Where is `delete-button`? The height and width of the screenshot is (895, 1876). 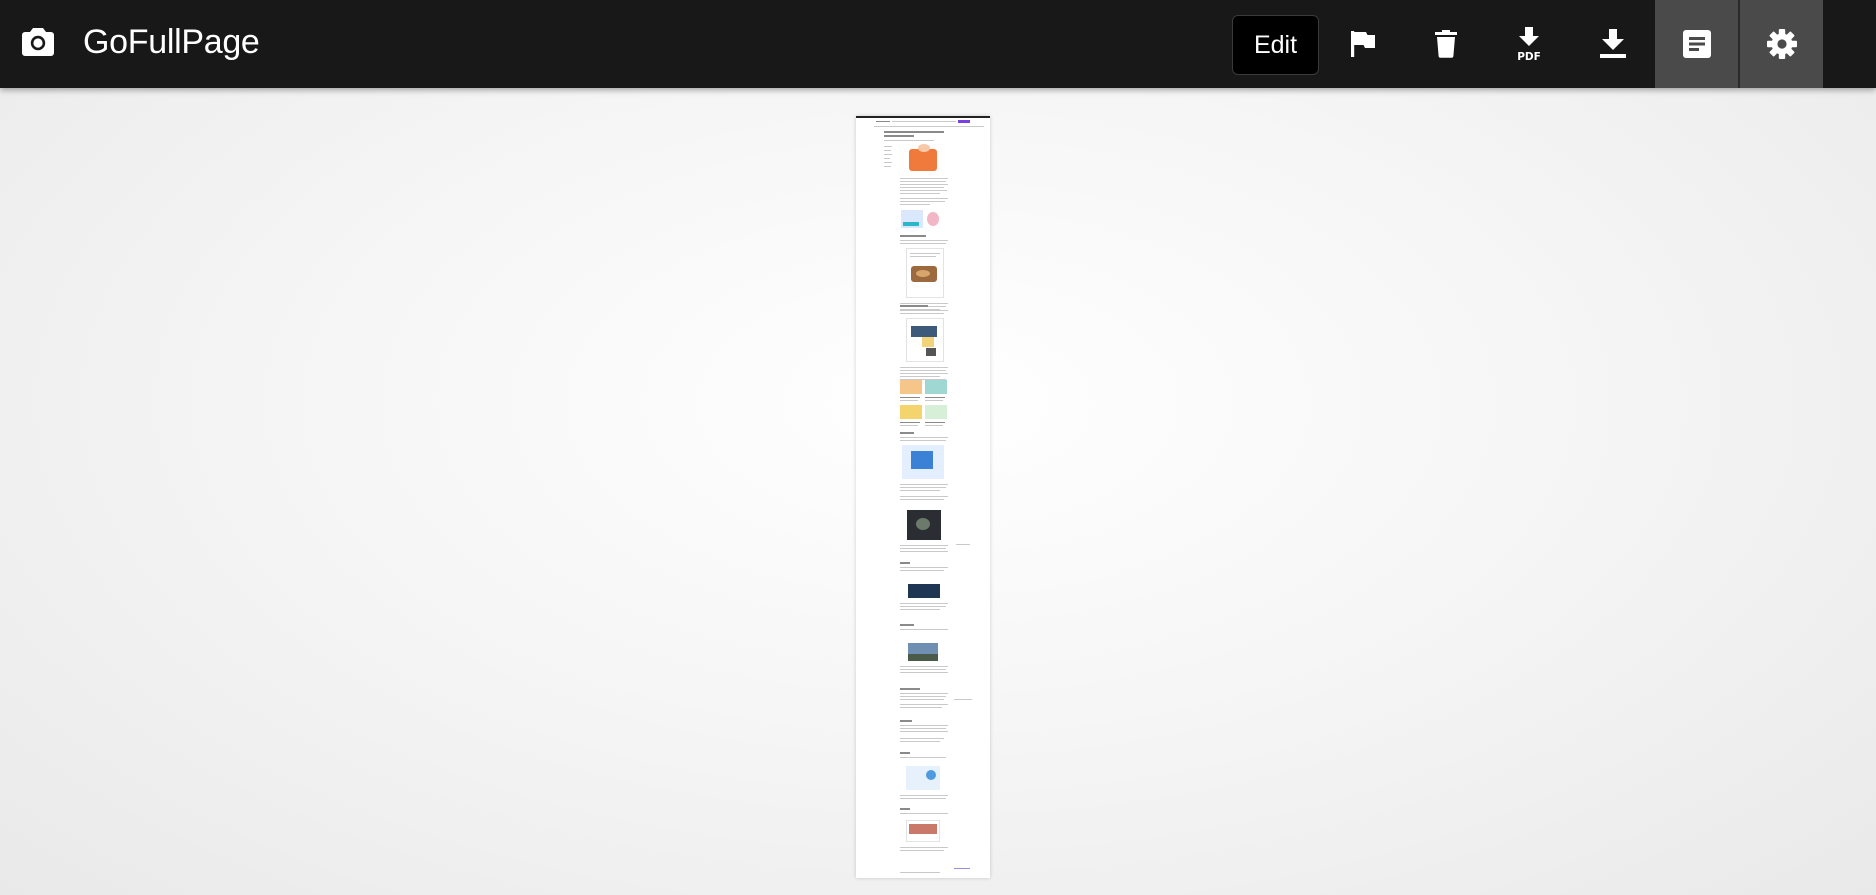 delete-button is located at coordinates (1445, 44).